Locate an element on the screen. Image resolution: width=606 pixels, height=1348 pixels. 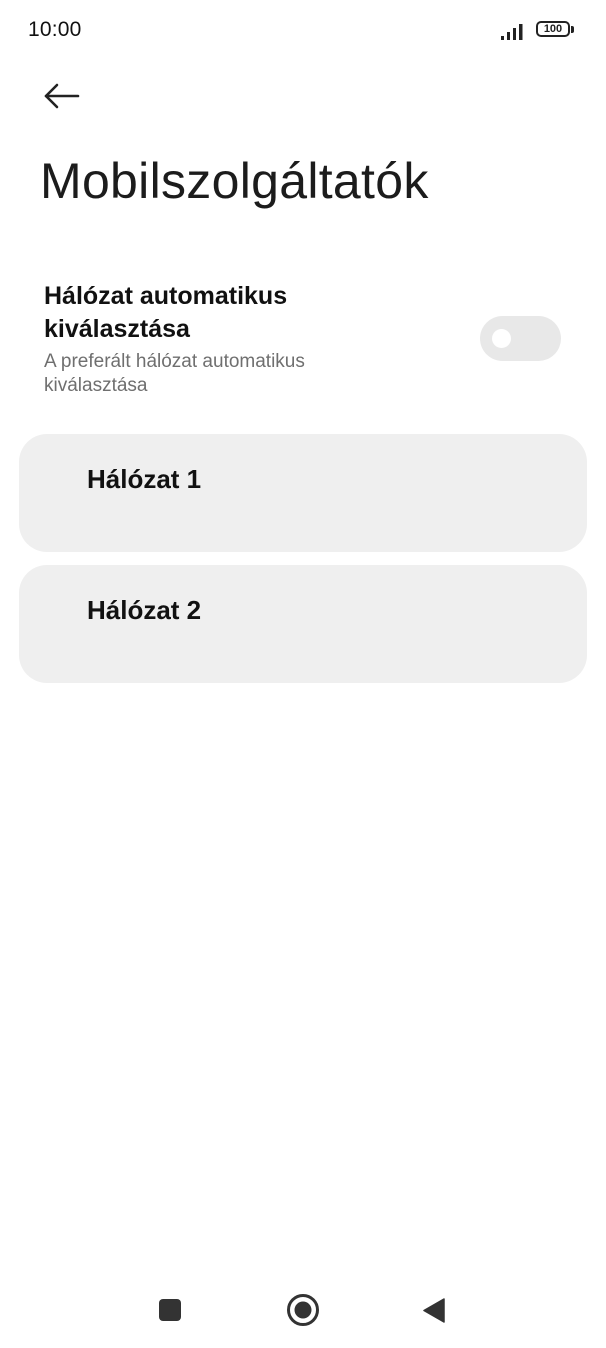
page-title: Mobilszolgáltatók is located at coordinates (234, 181).